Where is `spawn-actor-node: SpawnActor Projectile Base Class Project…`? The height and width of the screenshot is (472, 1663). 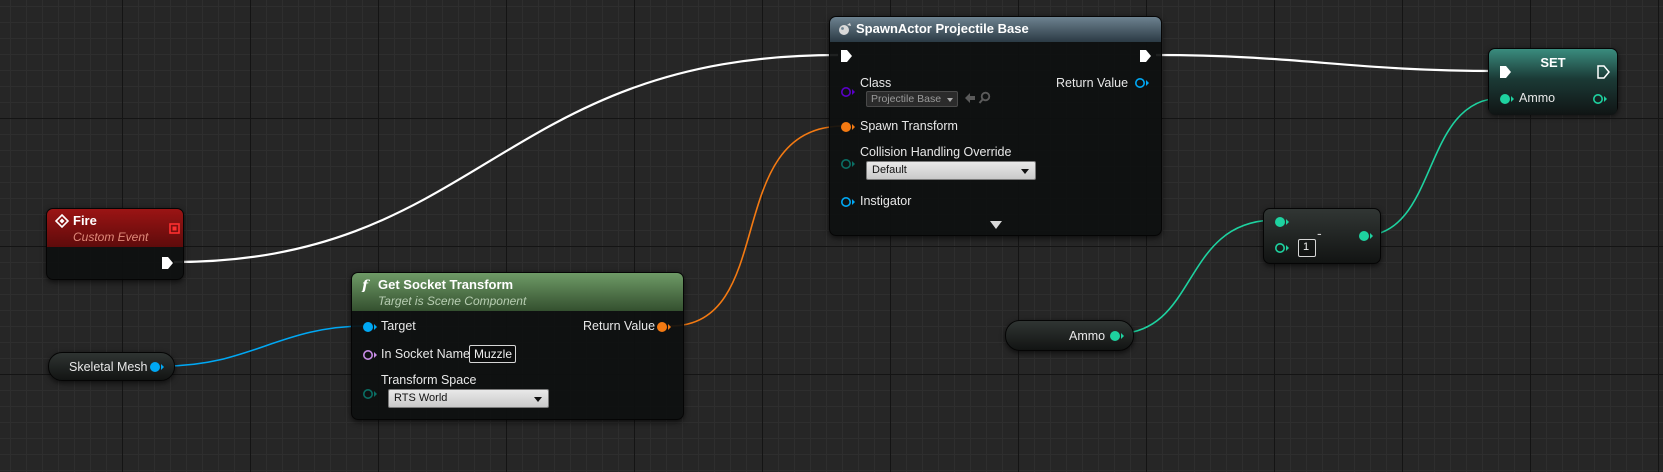
spawn-actor-node: SpawnActor Projectile Base Class Project… is located at coordinates (995, 126).